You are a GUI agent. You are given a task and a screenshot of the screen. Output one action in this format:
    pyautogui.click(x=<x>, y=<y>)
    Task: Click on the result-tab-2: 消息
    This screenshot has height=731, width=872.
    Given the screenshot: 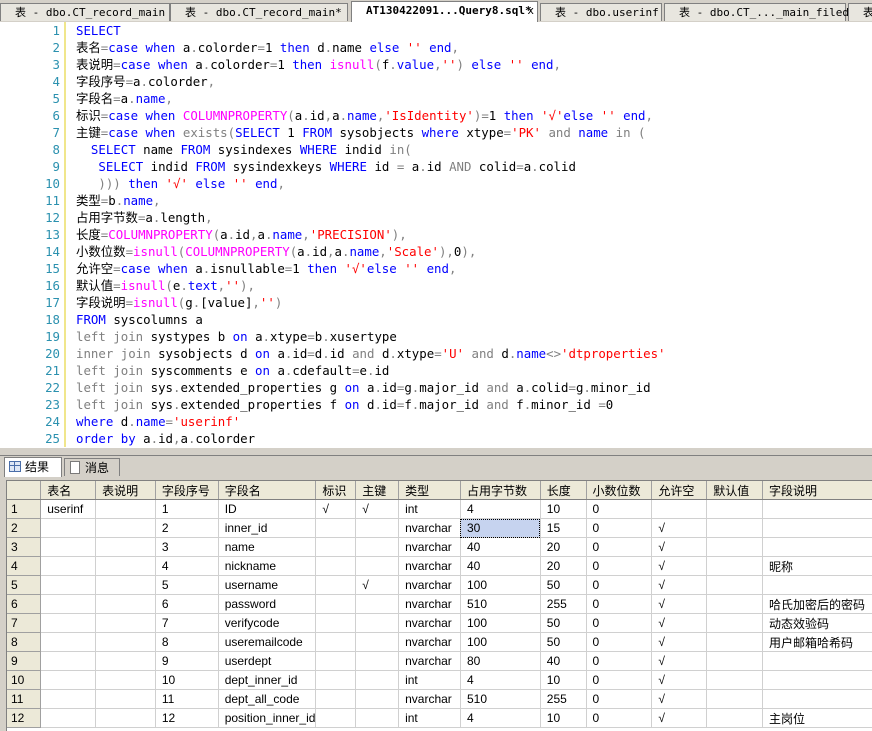 What is the action you would take?
    pyautogui.click(x=92, y=467)
    